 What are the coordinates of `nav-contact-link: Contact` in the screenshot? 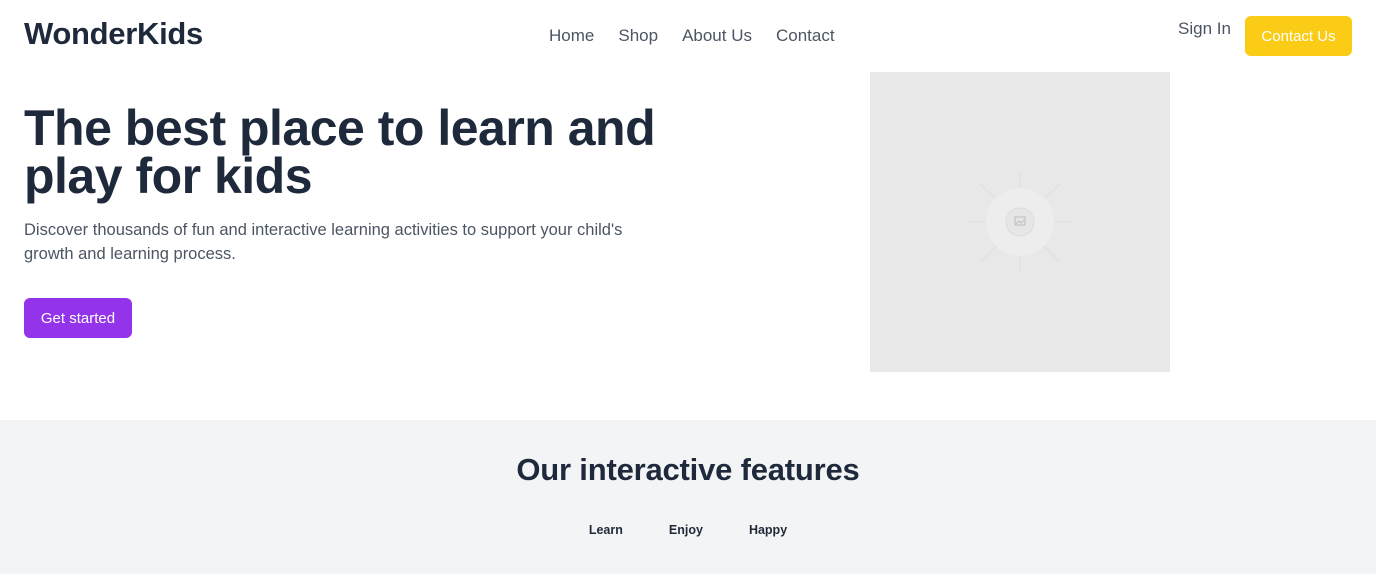 It's located at (805, 36).